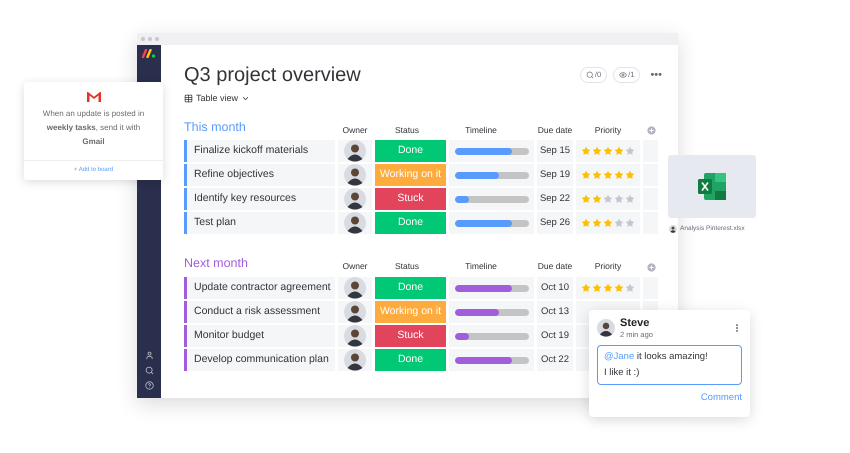  I want to click on task-name: Update contractor agreement, so click(261, 288).